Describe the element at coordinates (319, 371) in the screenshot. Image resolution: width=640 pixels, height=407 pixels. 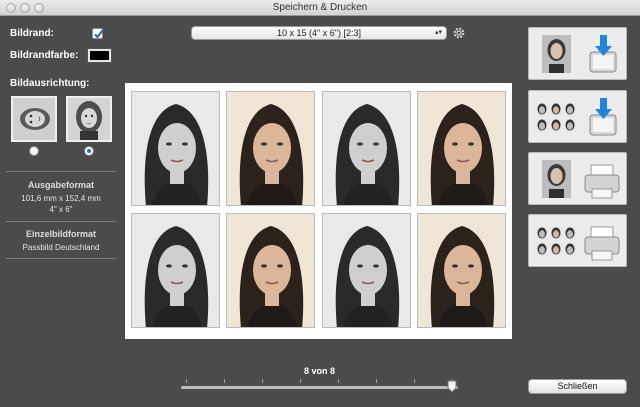
I see `page-counter: 8 von 8` at that location.